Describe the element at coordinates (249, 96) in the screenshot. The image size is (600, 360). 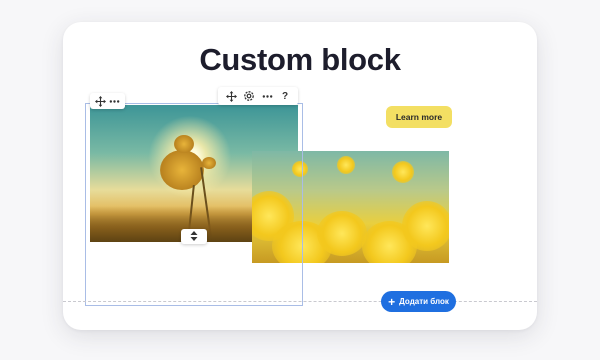
I see `settings-icon` at that location.